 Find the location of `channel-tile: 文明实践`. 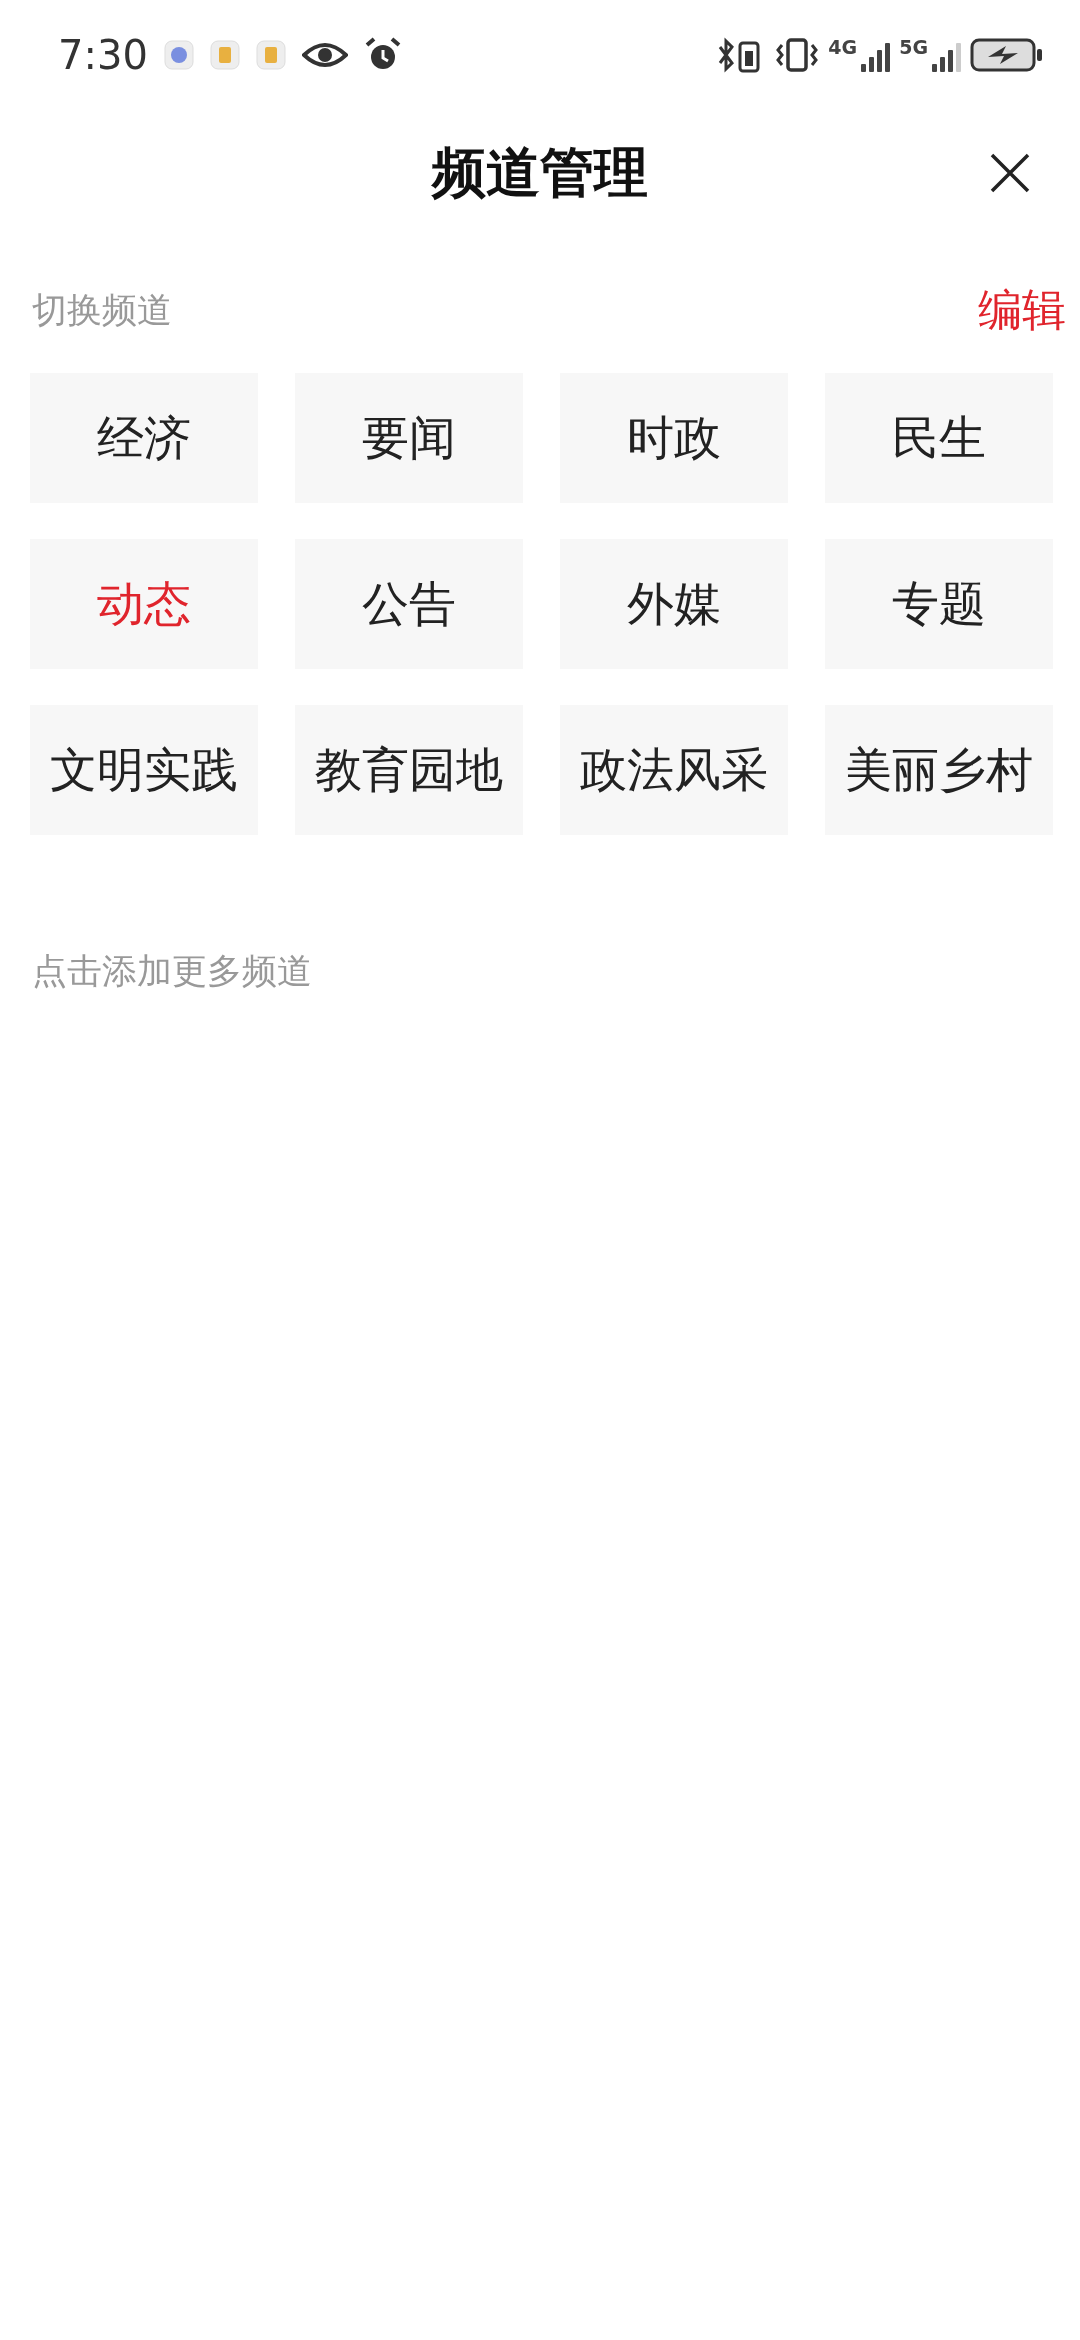

channel-tile: 文明实践 is located at coordinates (144, 770).